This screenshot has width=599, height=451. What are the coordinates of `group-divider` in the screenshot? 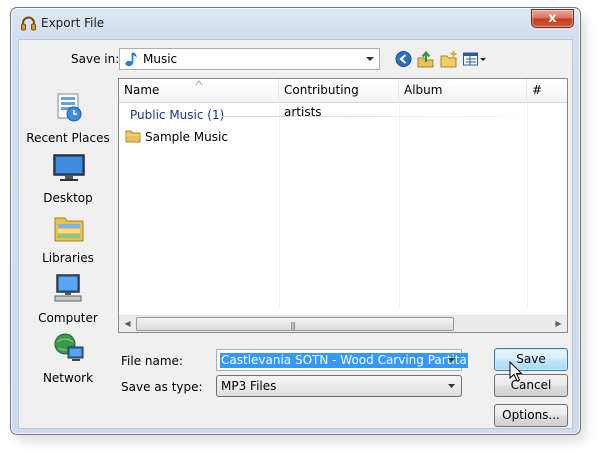 It's located at (388, 116).